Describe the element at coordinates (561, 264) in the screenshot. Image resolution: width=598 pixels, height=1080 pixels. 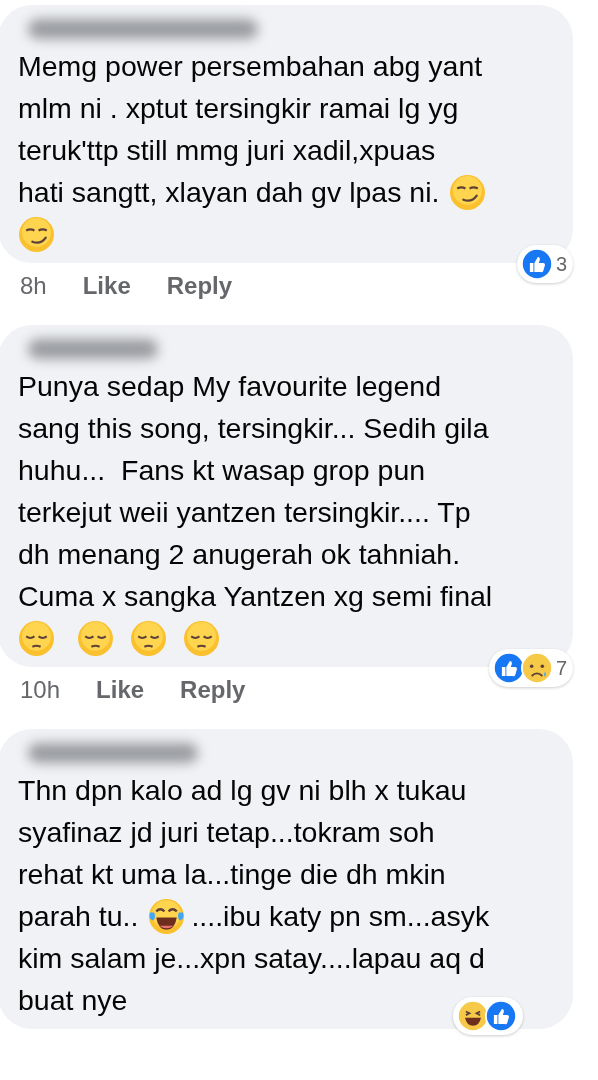
I see `reaction-count: 3` at that location.